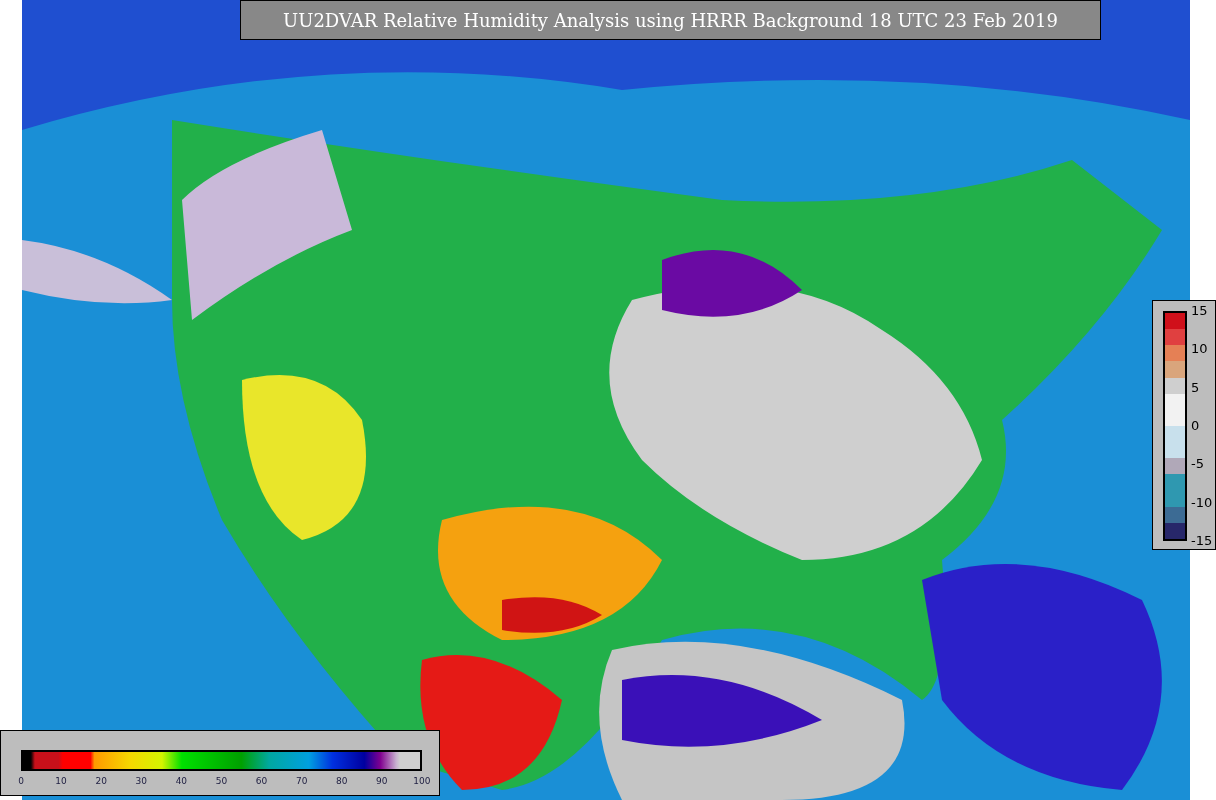 The width and height of the screenshot is (1216, 800). I want to click on tick-label: 80, so click(342, 781).